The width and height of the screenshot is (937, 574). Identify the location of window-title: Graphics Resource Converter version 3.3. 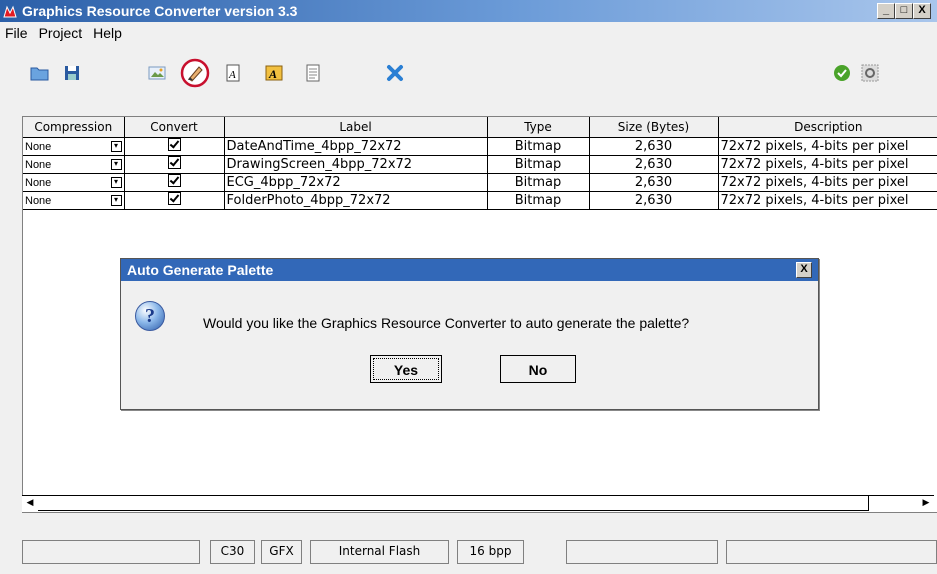
(160, 11).